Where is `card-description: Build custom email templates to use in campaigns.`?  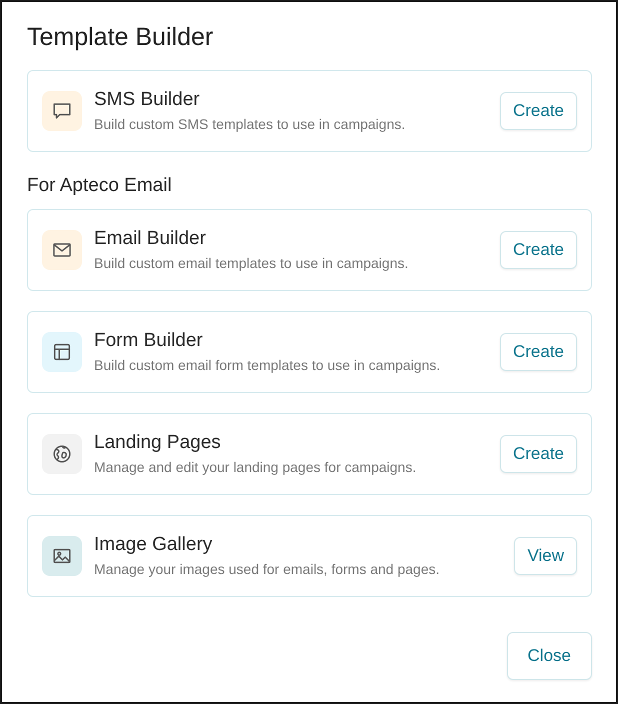 card-description: Build custom email templates to use in campaigns. is located at coordinates (252, 263).